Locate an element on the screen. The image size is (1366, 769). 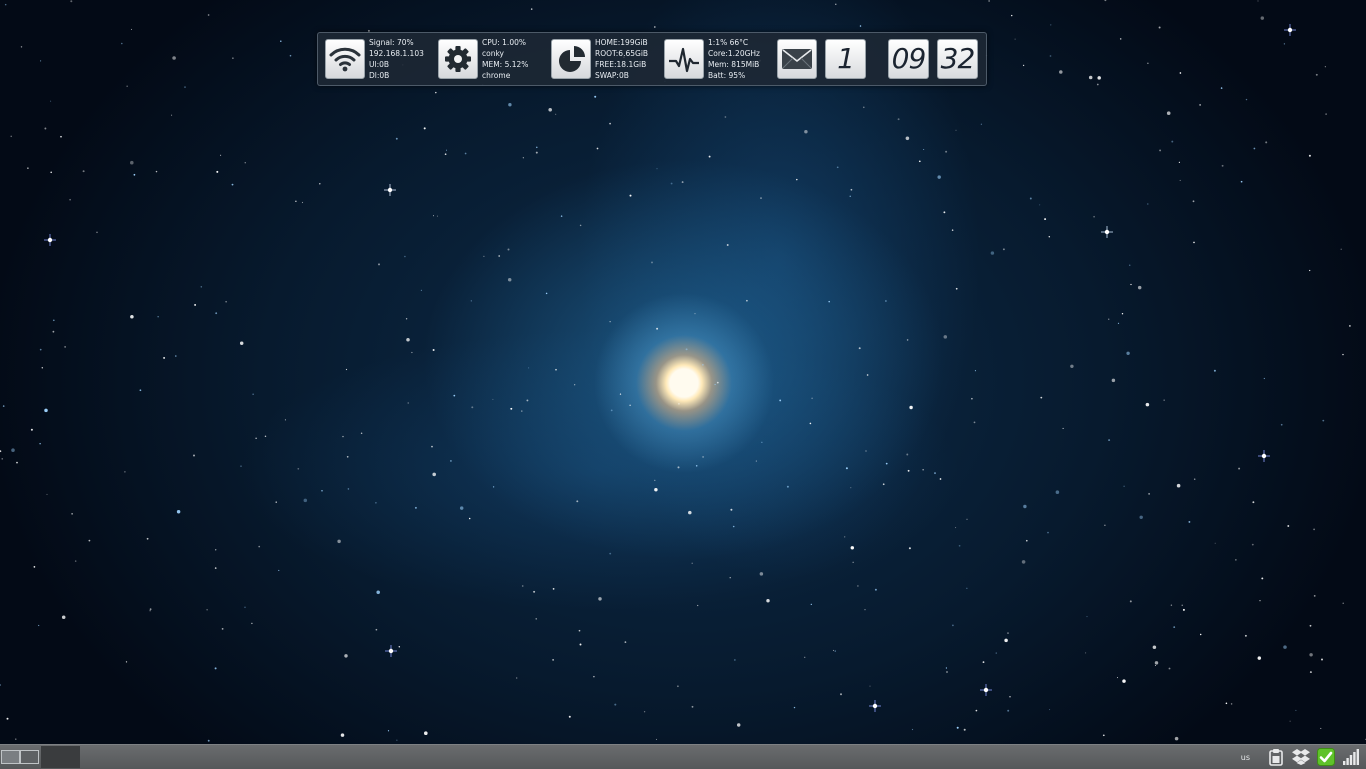
pulse-icon is located at coordinates (684, 59).